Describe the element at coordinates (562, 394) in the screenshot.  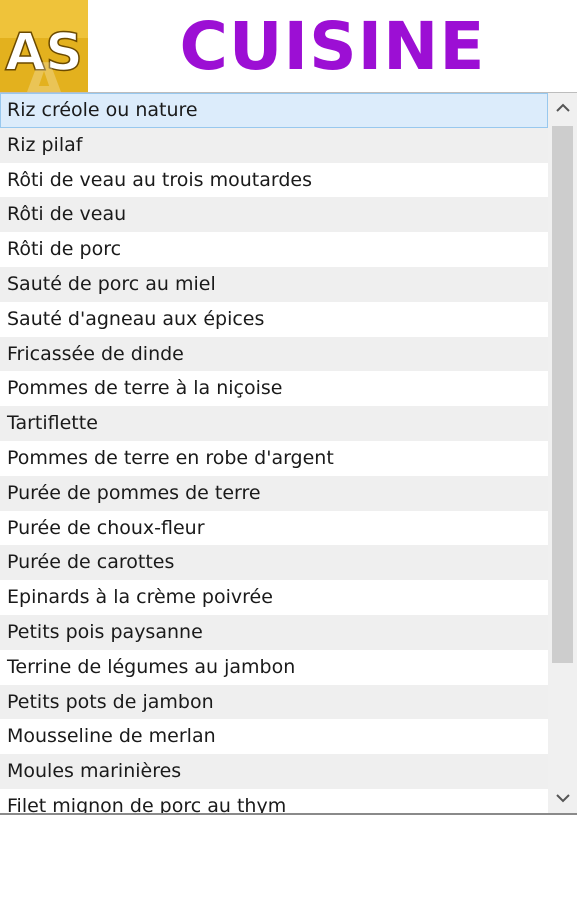
I see `scroll-thumb` at that location.